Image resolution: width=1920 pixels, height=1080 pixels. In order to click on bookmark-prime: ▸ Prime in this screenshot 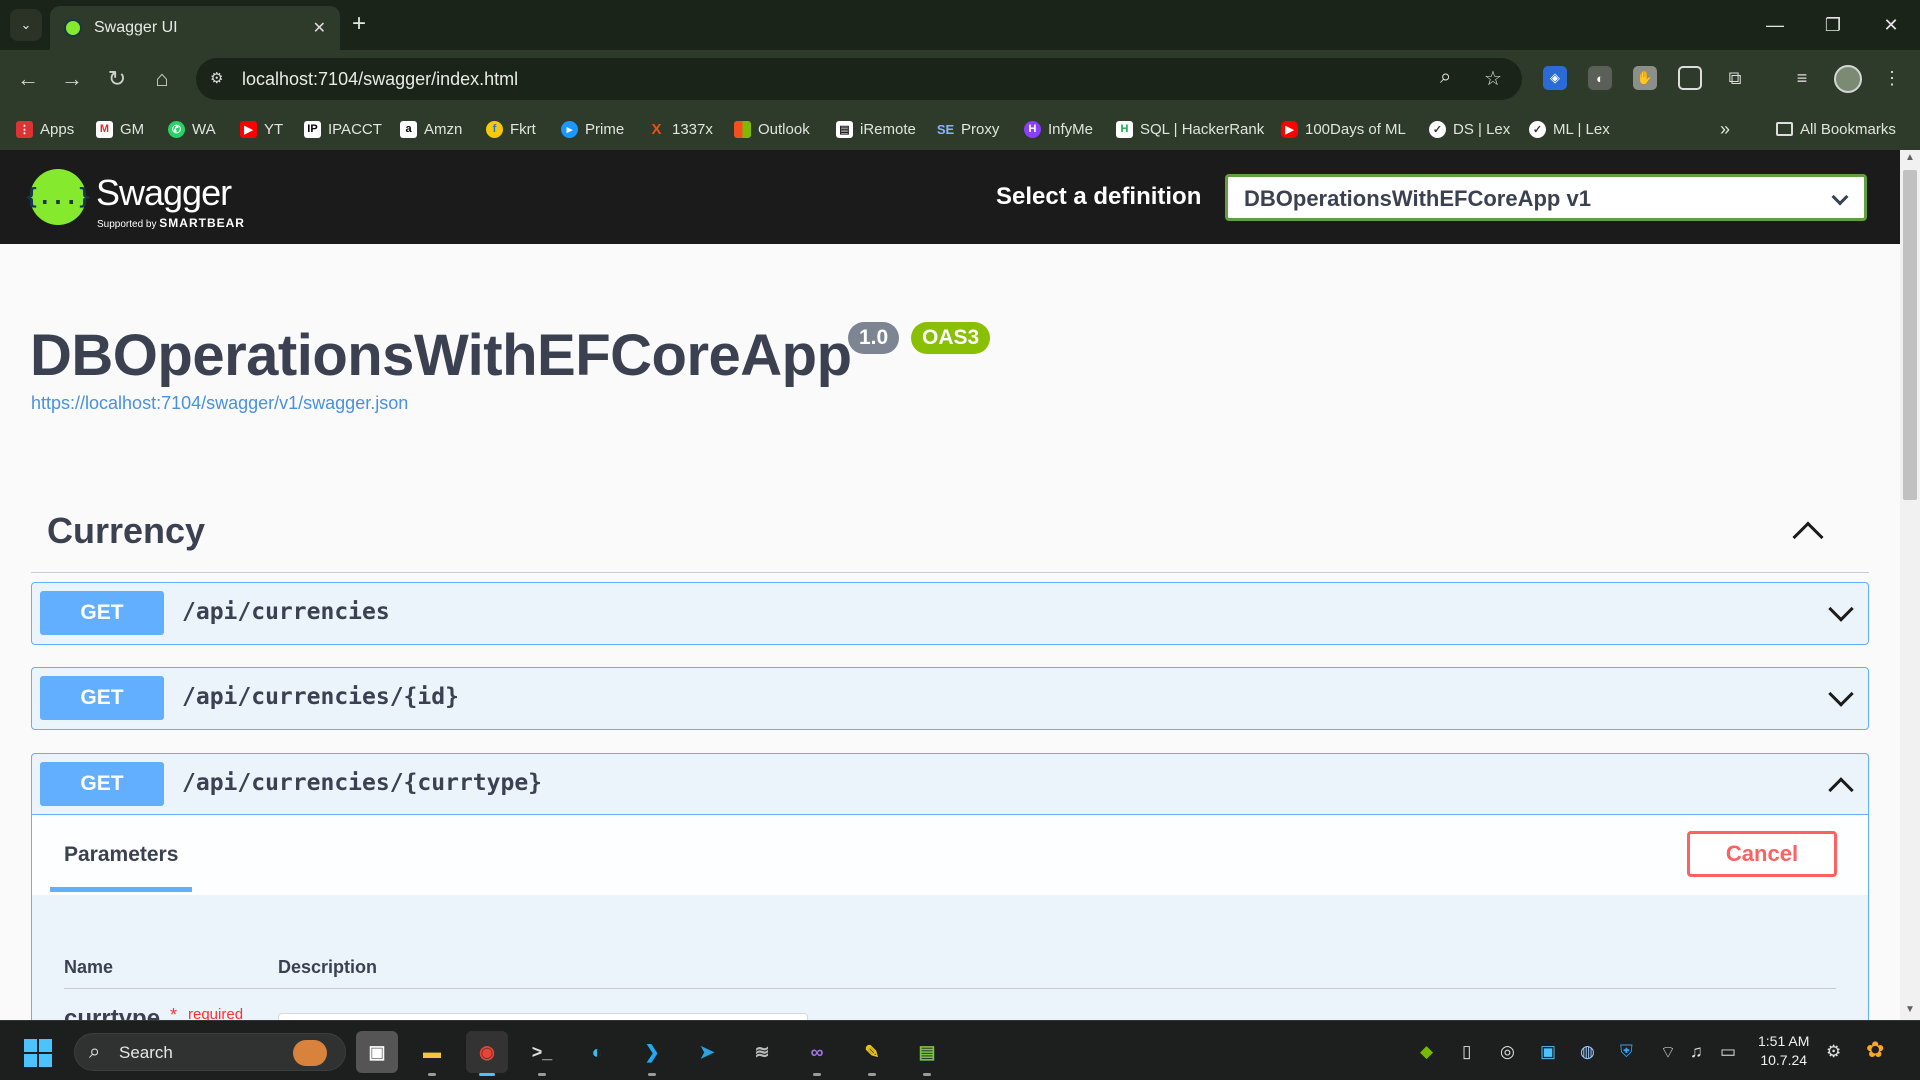, I will do `click(592, 129)`.